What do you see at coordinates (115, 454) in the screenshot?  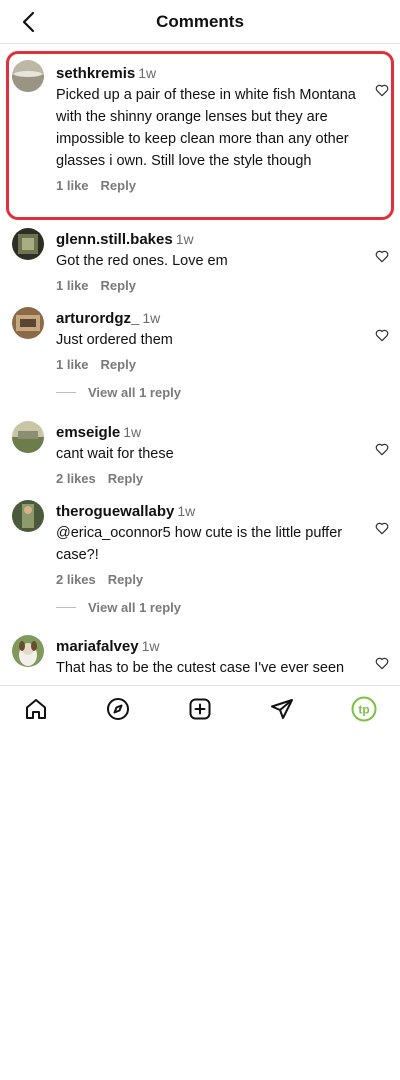 I see `comment-text: cant wait for these` at bounding box center [115, 454].